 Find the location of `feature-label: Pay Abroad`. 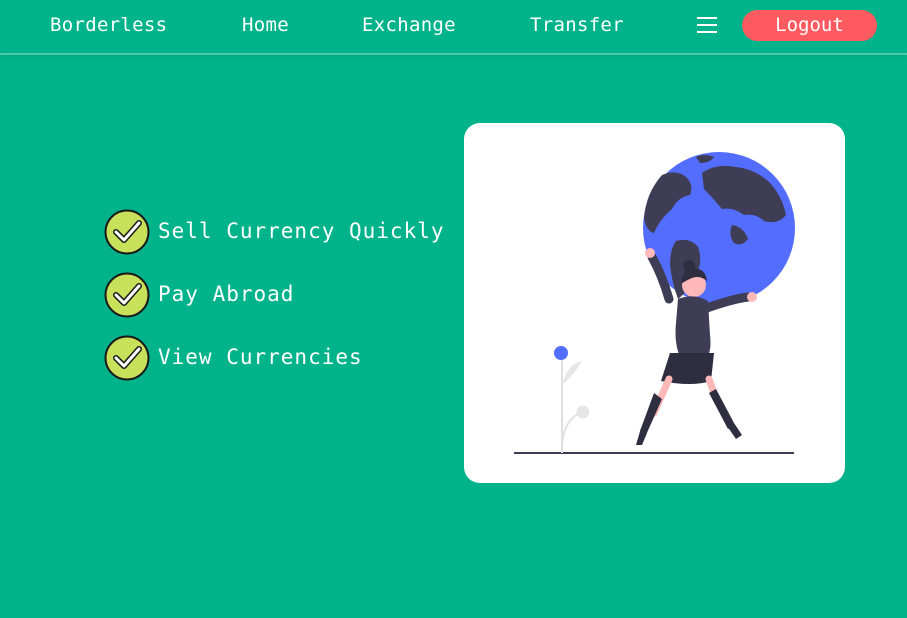

feature-label: Pay Abroad is located at coordinates (226, 294).